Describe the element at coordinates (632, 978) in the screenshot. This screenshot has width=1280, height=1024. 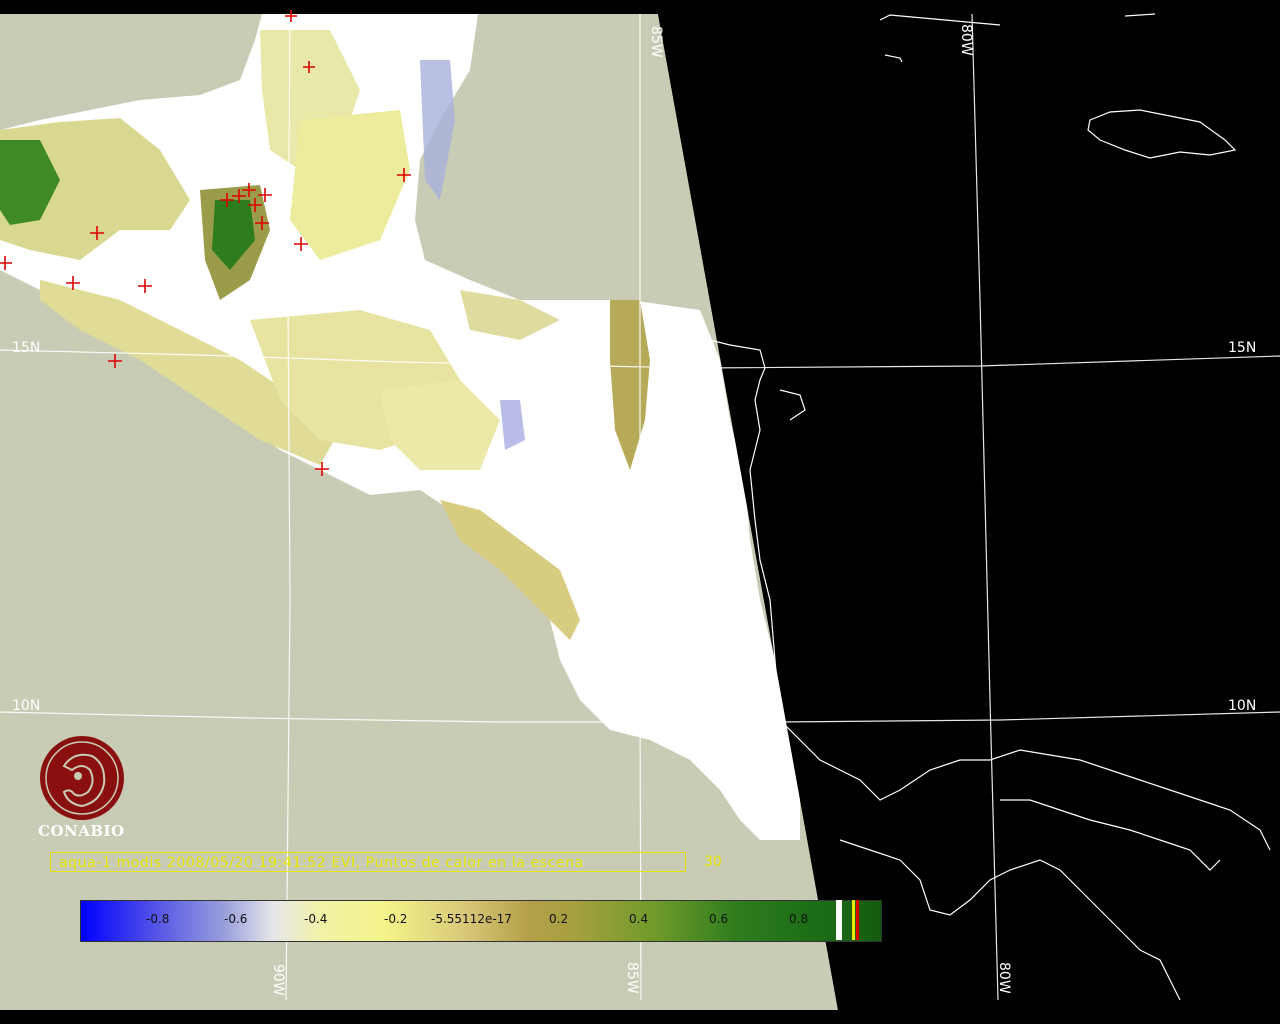
I see `lon-label-85w-bottom: 85W` at that location.